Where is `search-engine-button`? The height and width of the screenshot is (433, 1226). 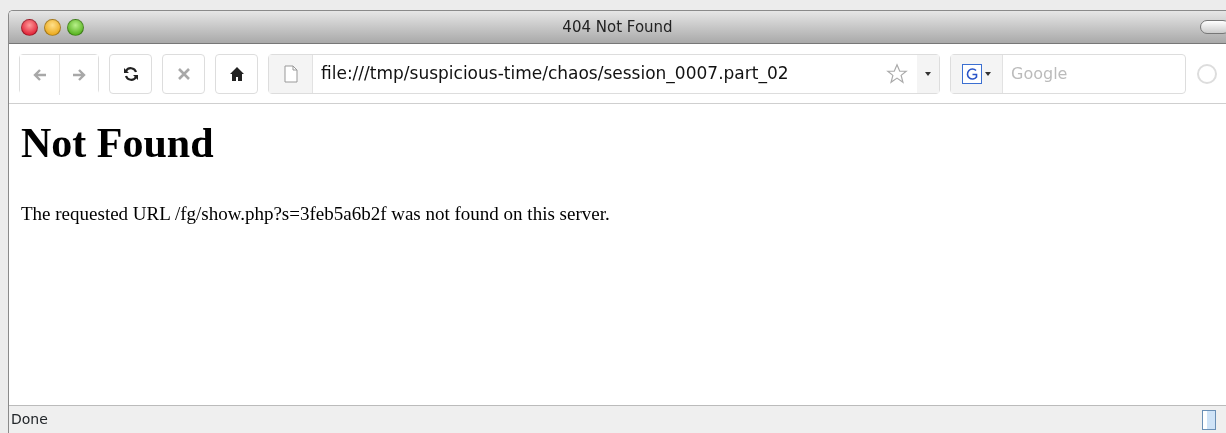
search-engine-button is located at coordinates (977, 73).